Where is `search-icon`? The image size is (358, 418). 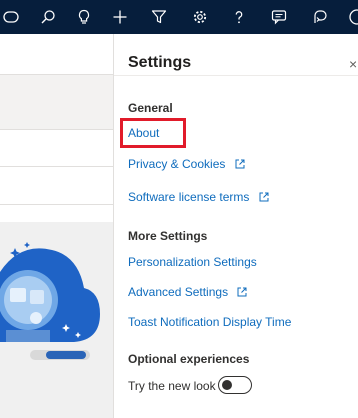
search-icon is located at coordinates (48, 17).